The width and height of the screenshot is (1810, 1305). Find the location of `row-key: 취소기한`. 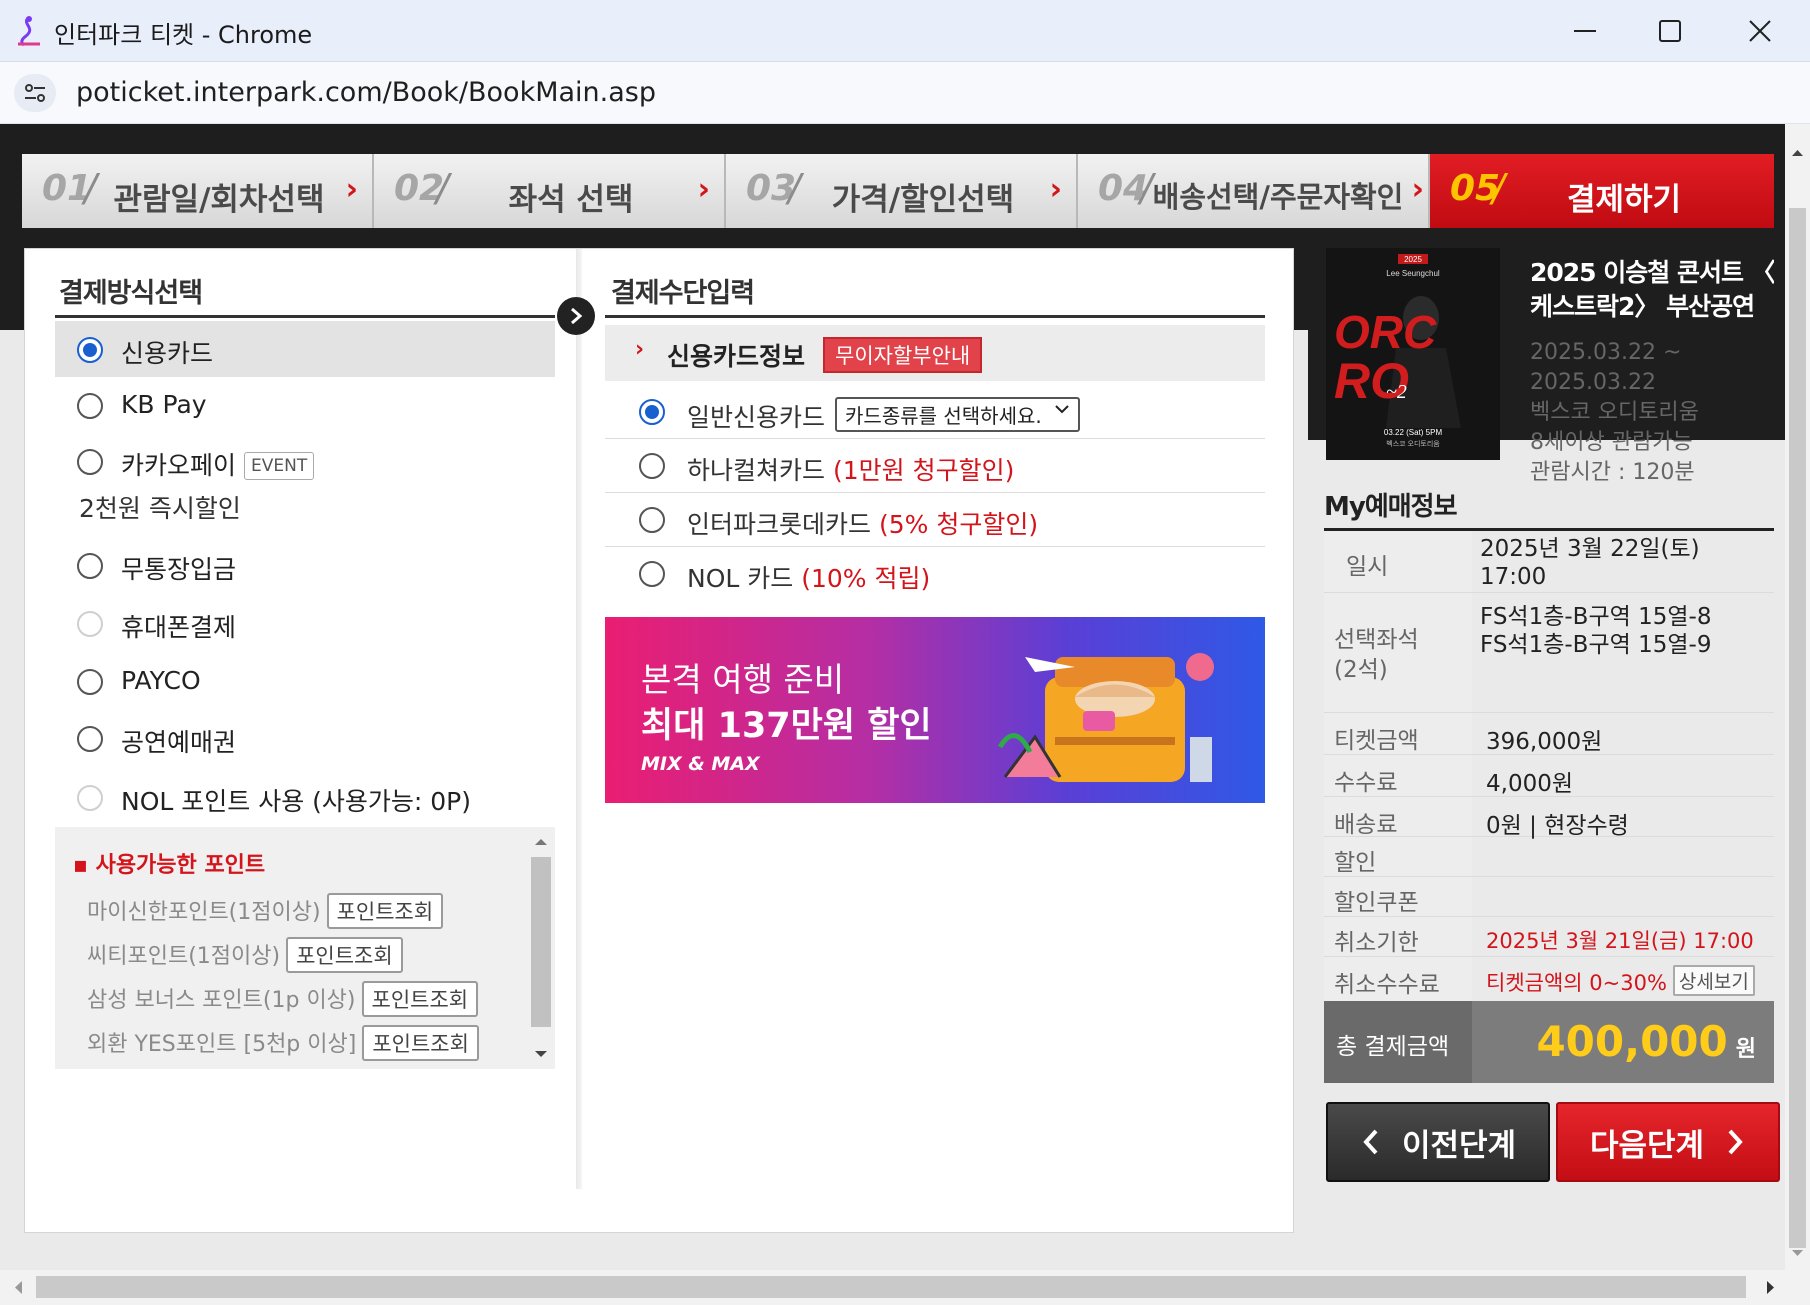

row-key: 취소기한 is located at coordinates (1398, 936).